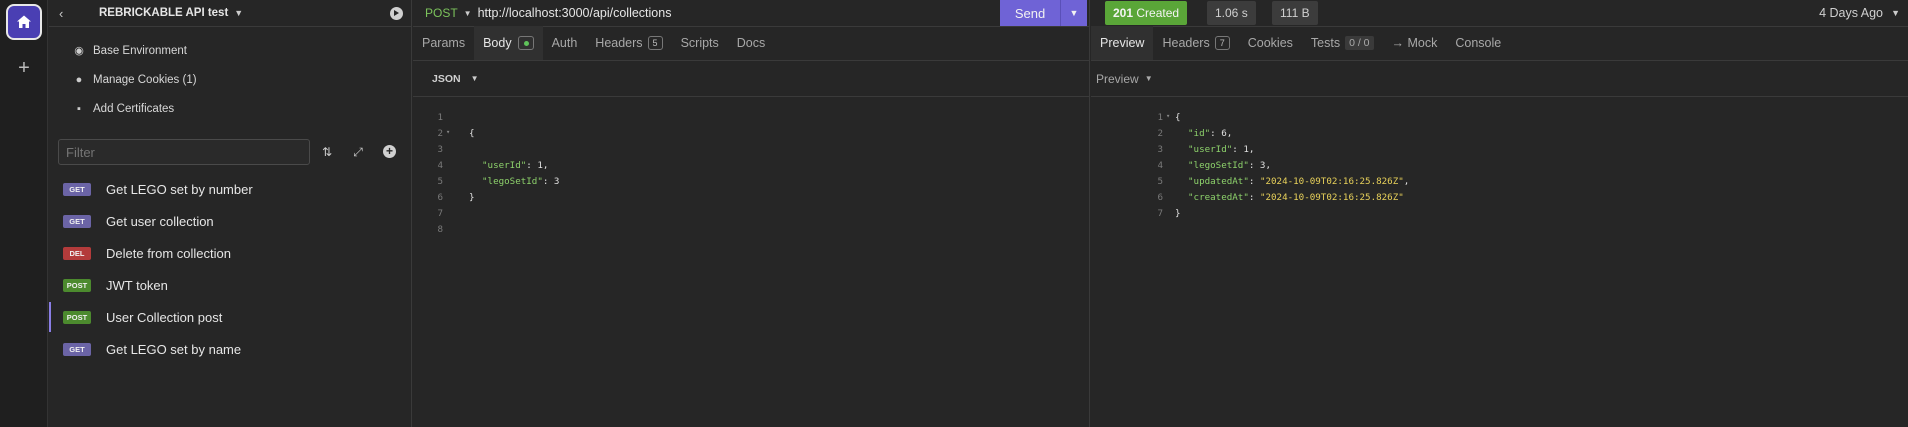 This screenshot has height=427, width=1908. I want to click on status-code: 201, so click(1123, 13).